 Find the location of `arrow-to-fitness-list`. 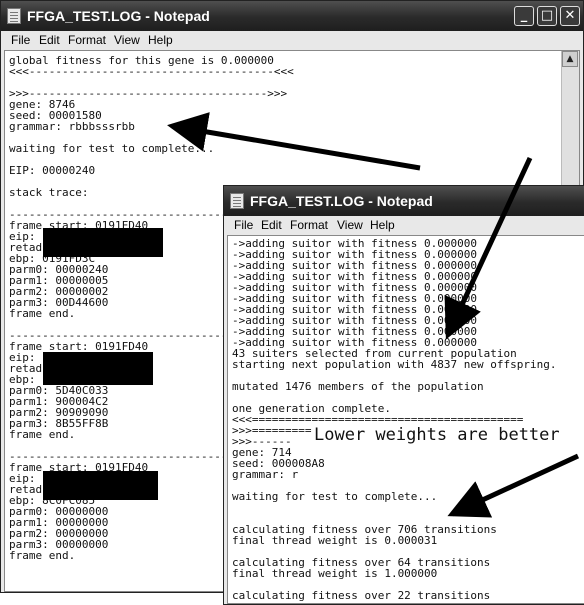

arrow-to-fitness-list is located at coordinates (488, 248).